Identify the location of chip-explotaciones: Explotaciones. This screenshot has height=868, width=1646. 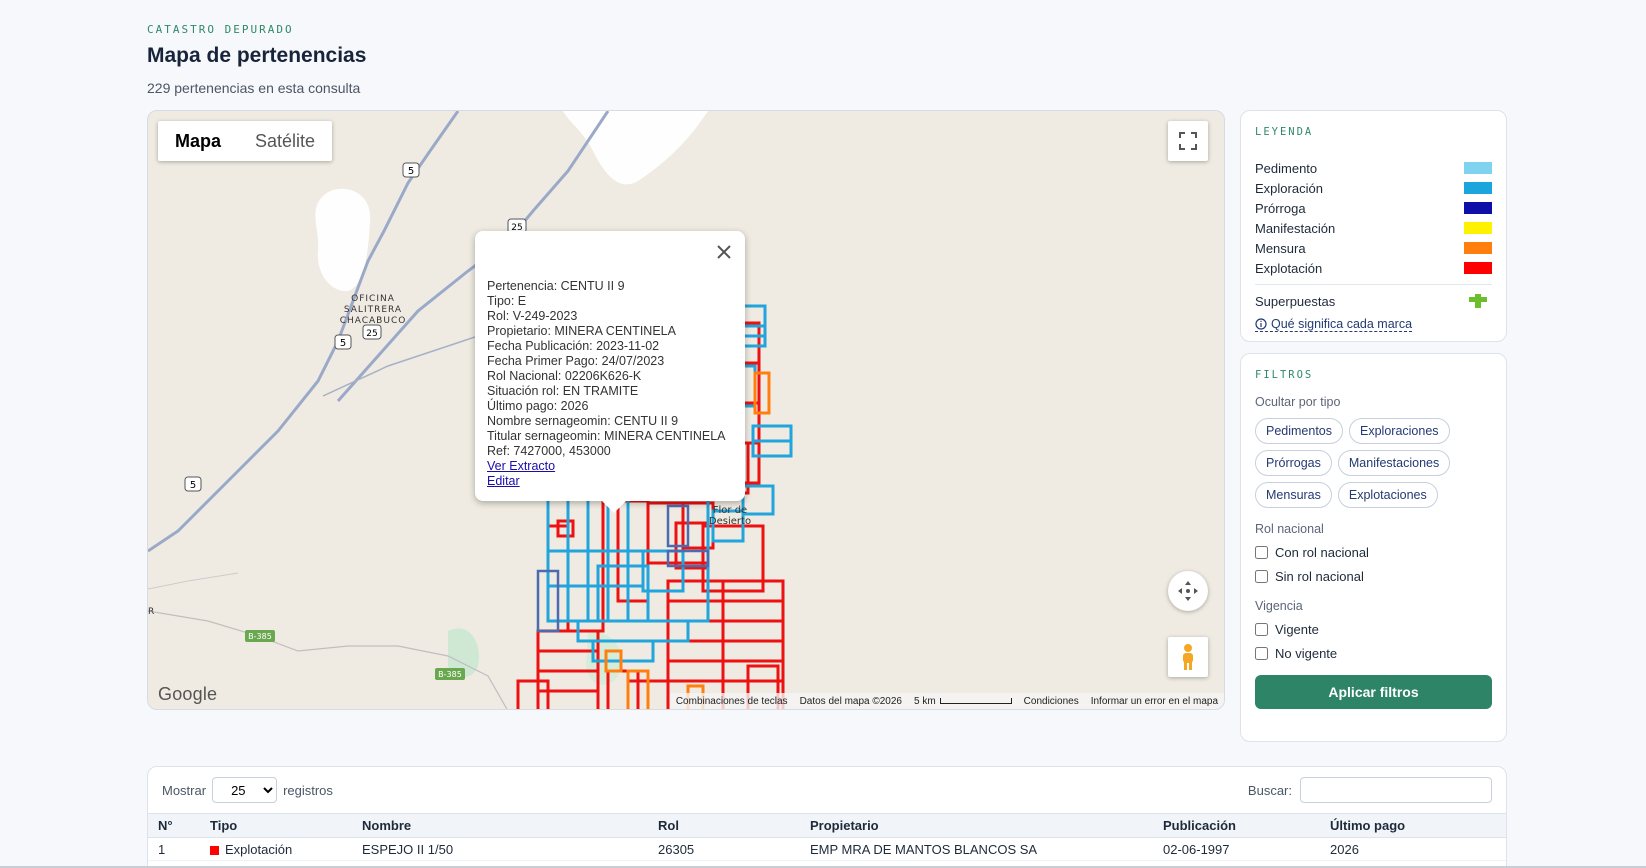
(1387, 495).